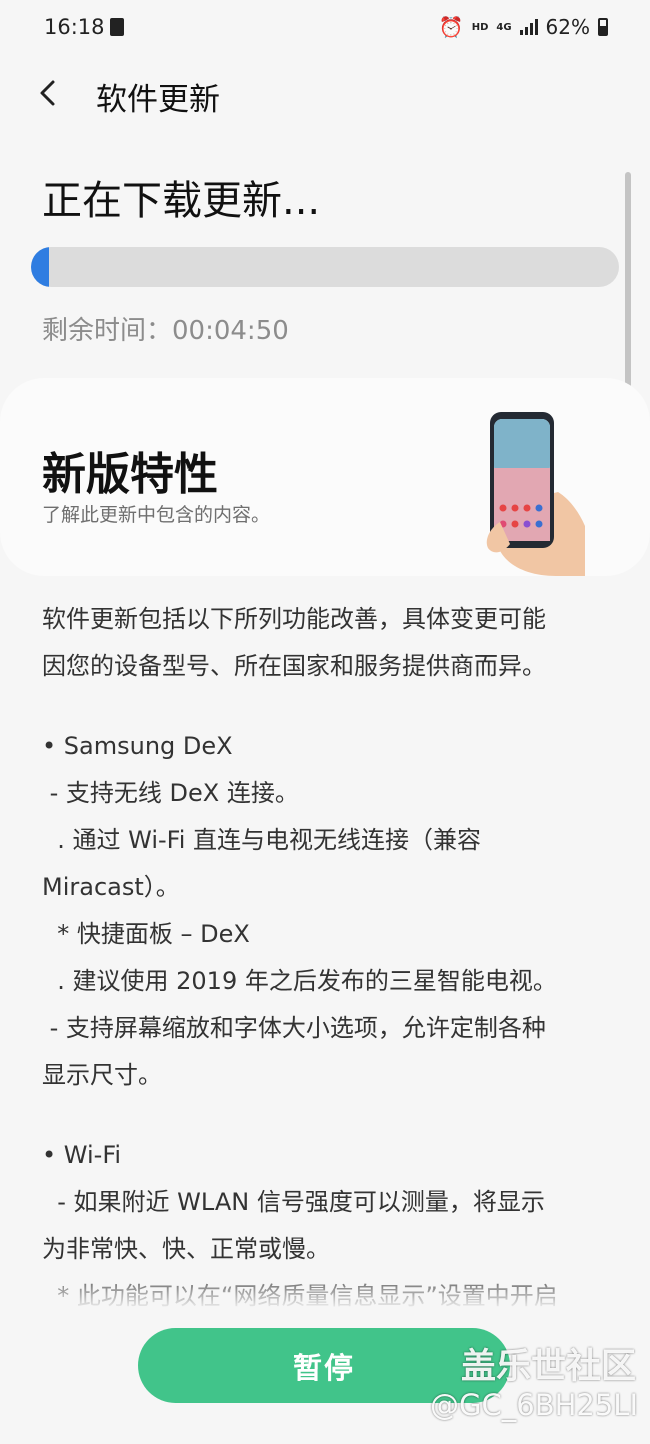 Image resolution: width=650 pixels, height=1444 pixels. I want to click on phone-in-hand-illustration, so click(535, 494).